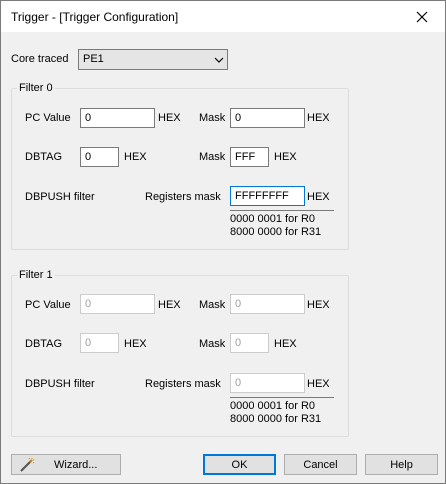 This screenshot has width=446, height=484. What do you see at coordinates (44, 157) in the screenshot?
I see `filter-0-dbtag-label: DBTAG` at bounding box center [44, 157].